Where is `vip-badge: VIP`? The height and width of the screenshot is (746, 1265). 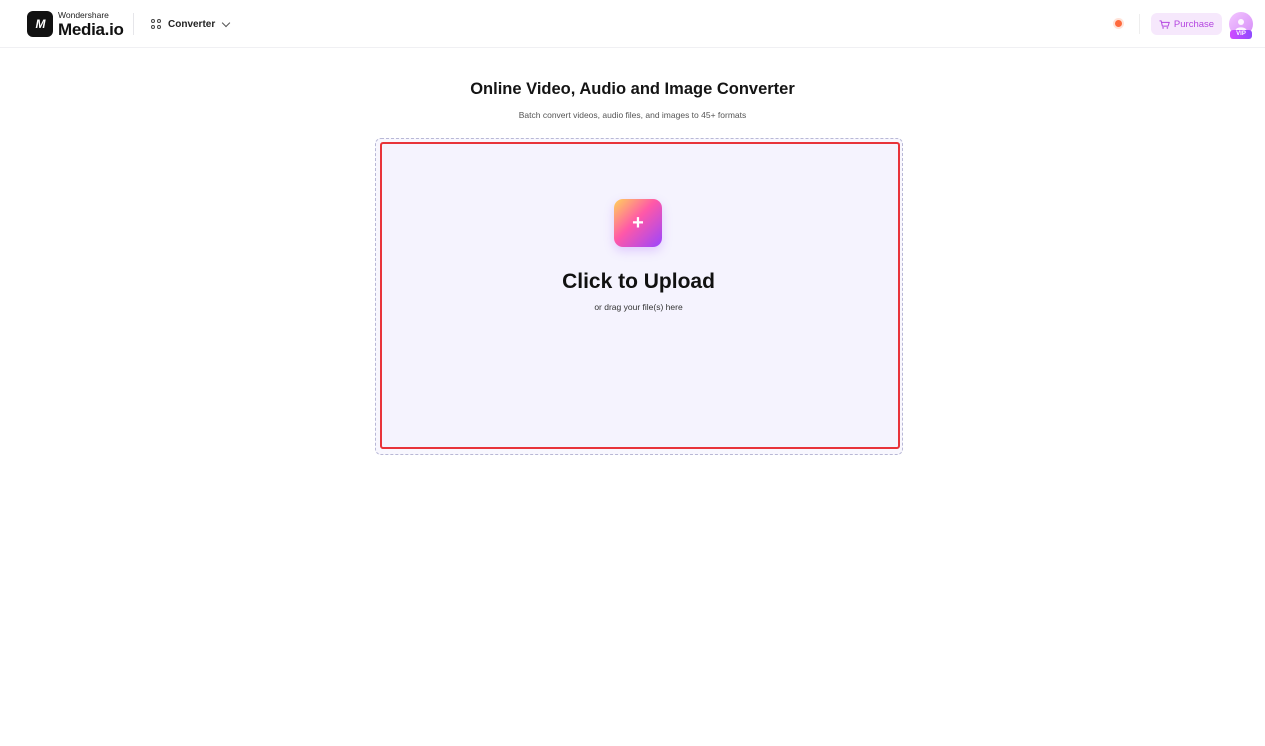
vip-badge: VIP is located at coordinates (1241, 34).